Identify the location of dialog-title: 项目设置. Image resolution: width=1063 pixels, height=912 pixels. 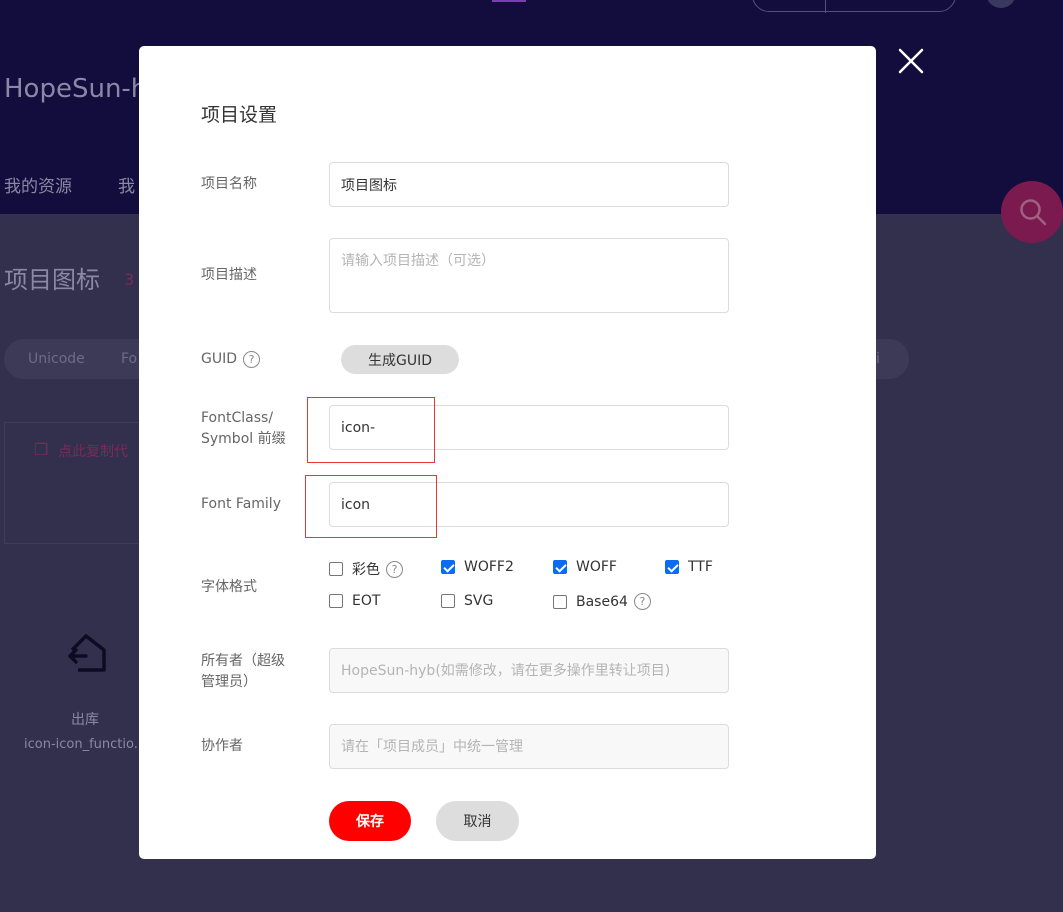
(239, 115).